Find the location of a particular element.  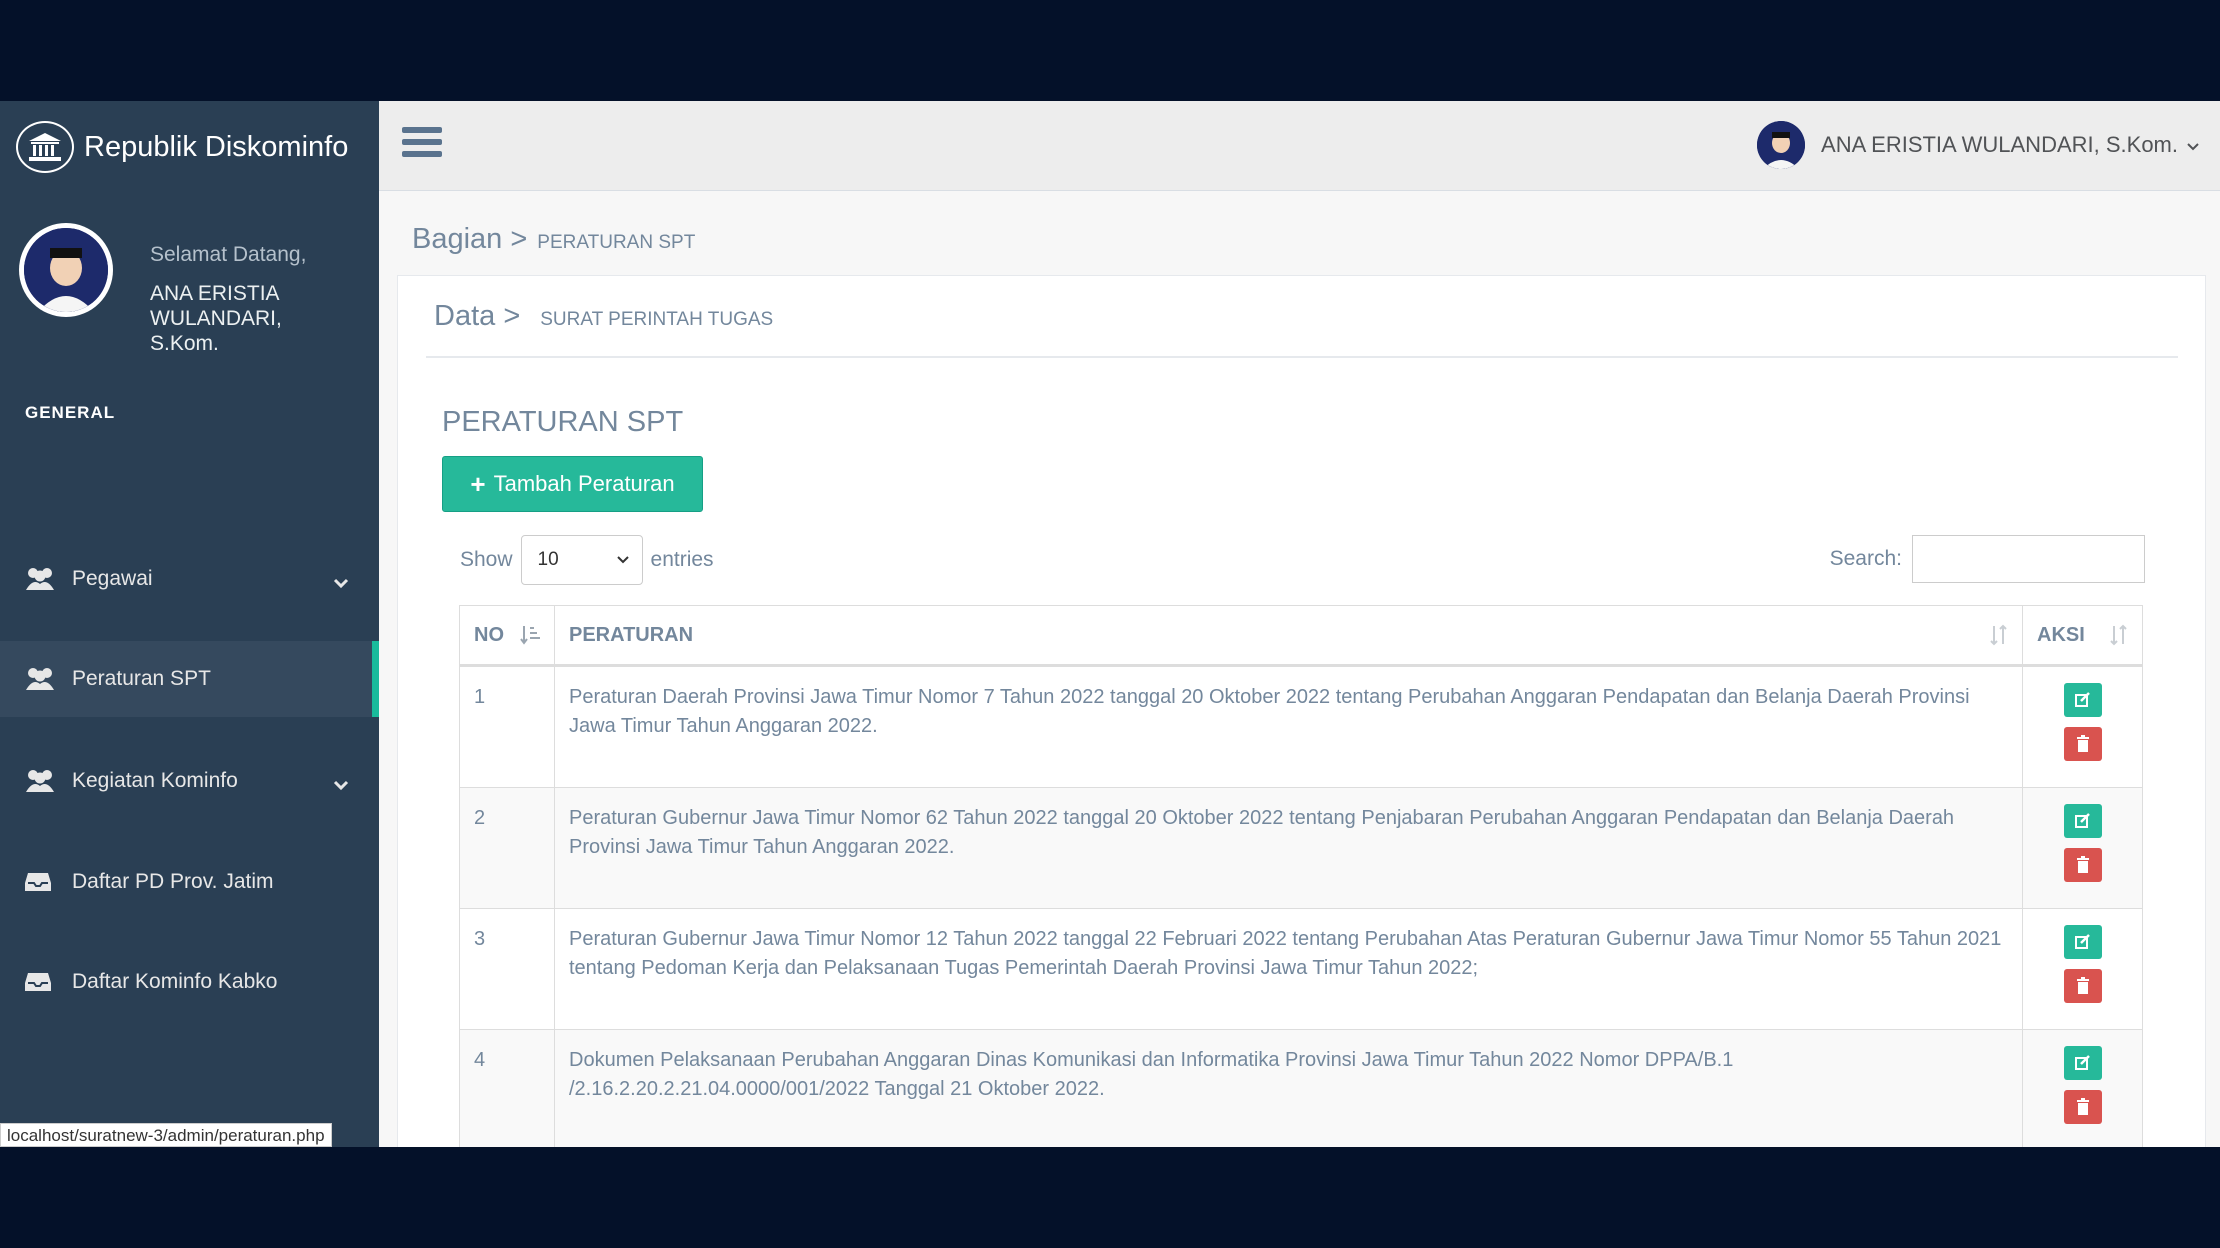

table-search: Search: is located at coordinates (1987, 559).